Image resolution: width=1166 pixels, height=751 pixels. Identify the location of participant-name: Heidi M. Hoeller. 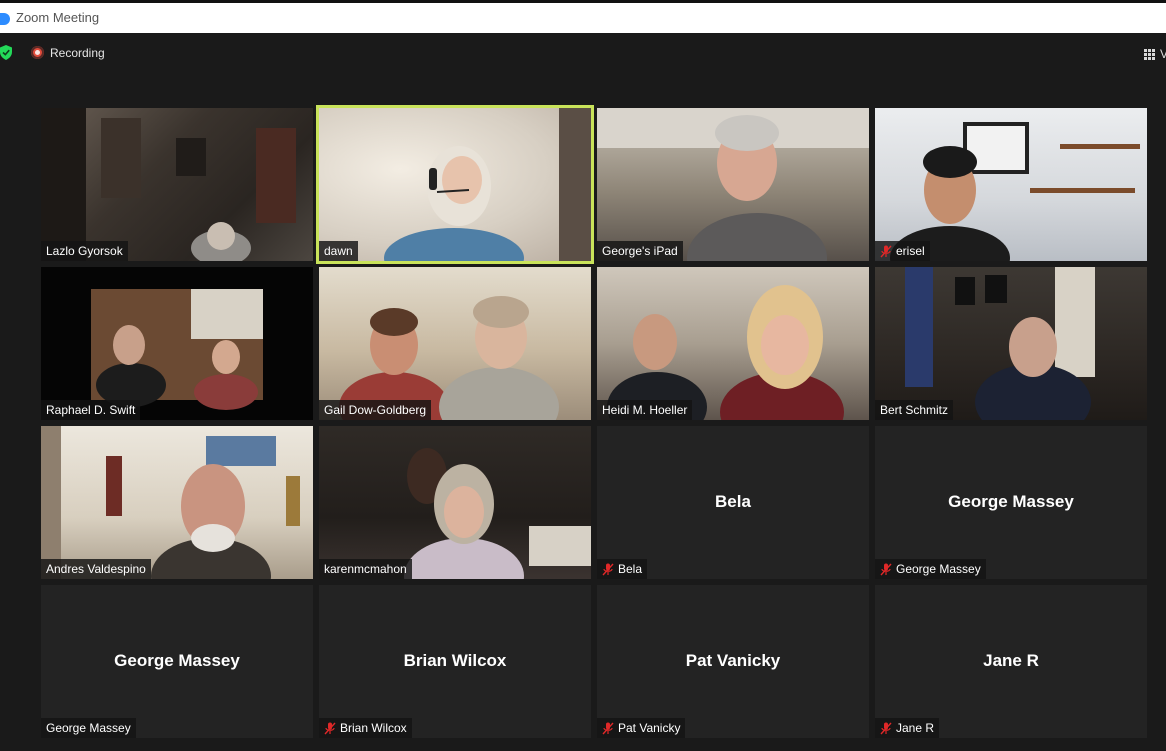
(645, 410).